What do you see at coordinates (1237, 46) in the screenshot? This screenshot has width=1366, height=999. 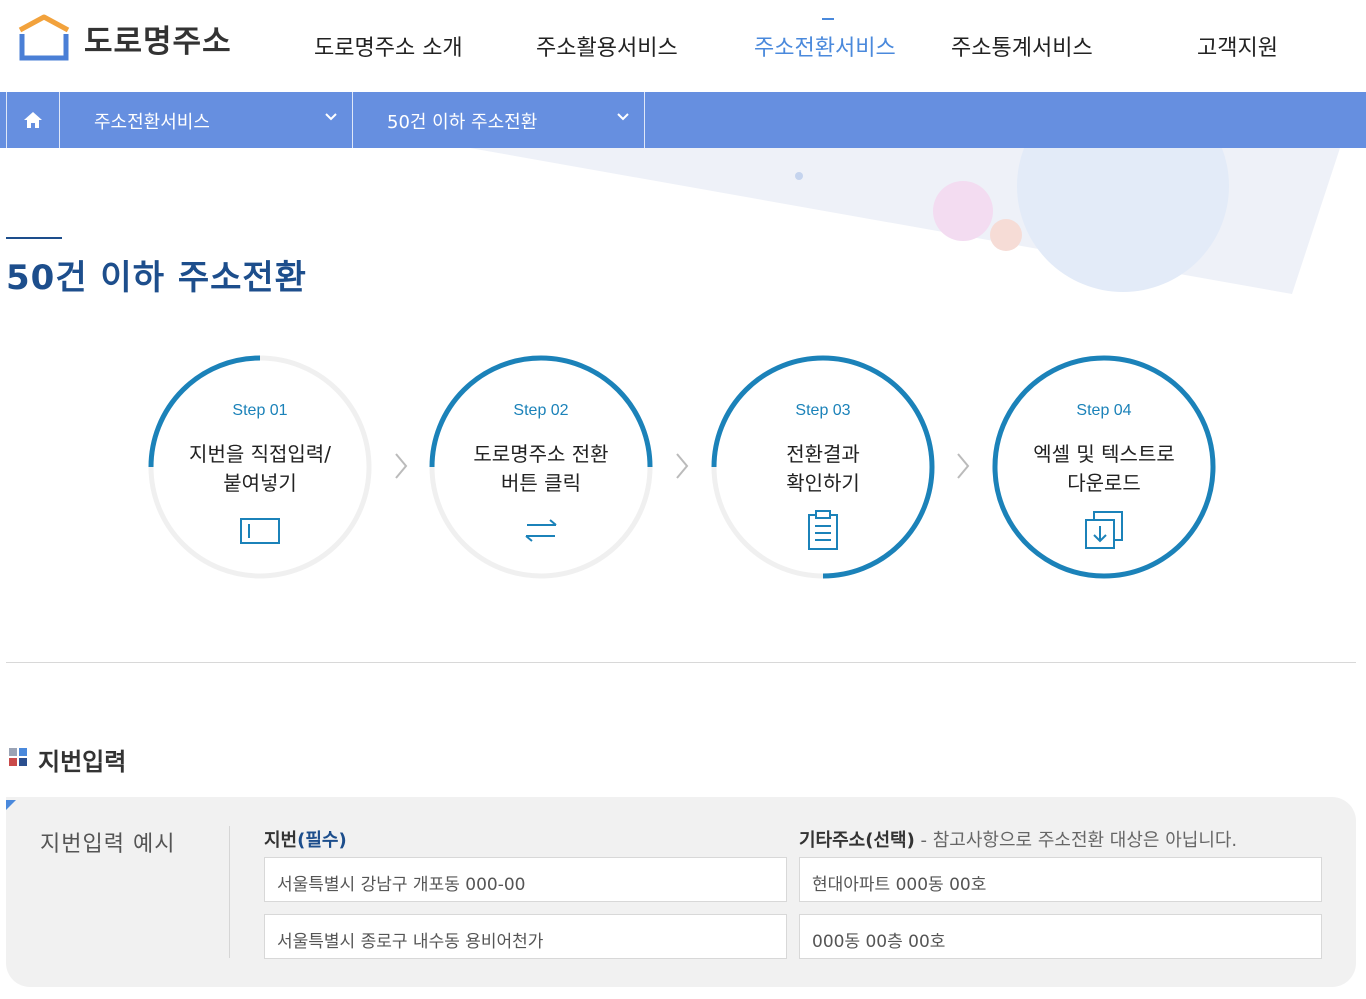 I see `nav-support: 고객지원` at bounding box center [1237, 46].